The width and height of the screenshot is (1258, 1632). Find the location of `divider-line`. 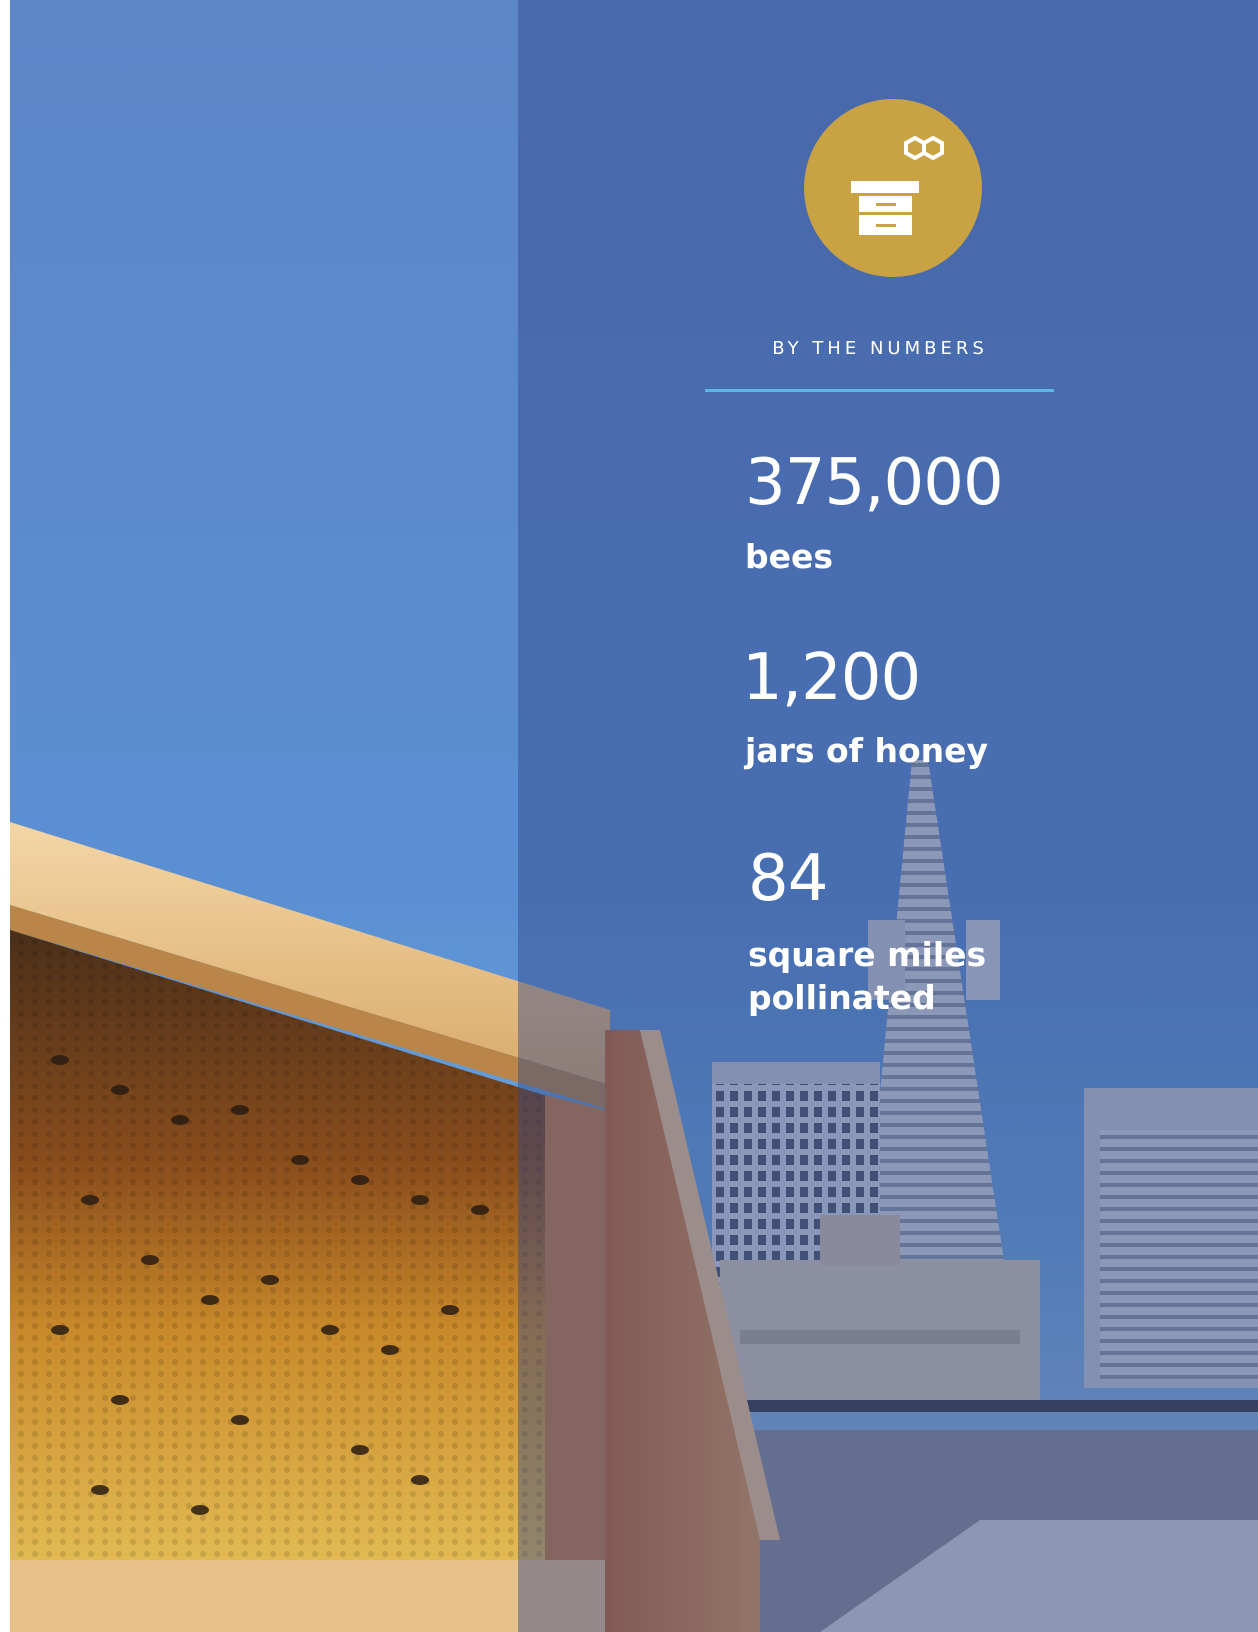

divider-line is located at coordinates (879, 390).